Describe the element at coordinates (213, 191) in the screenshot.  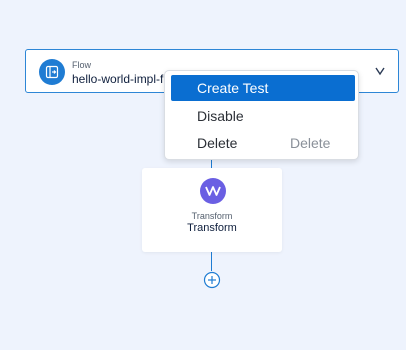
I see `transform-icon` at that location.